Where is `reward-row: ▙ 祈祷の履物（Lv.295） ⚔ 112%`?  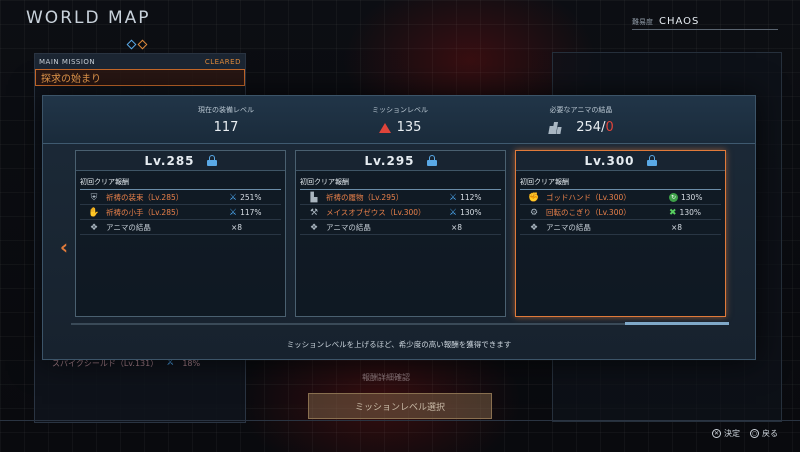
reward-row: ▙ 祈祷の履物（Lv.295） ⚔ 112% is located at coordinates (400, 198).